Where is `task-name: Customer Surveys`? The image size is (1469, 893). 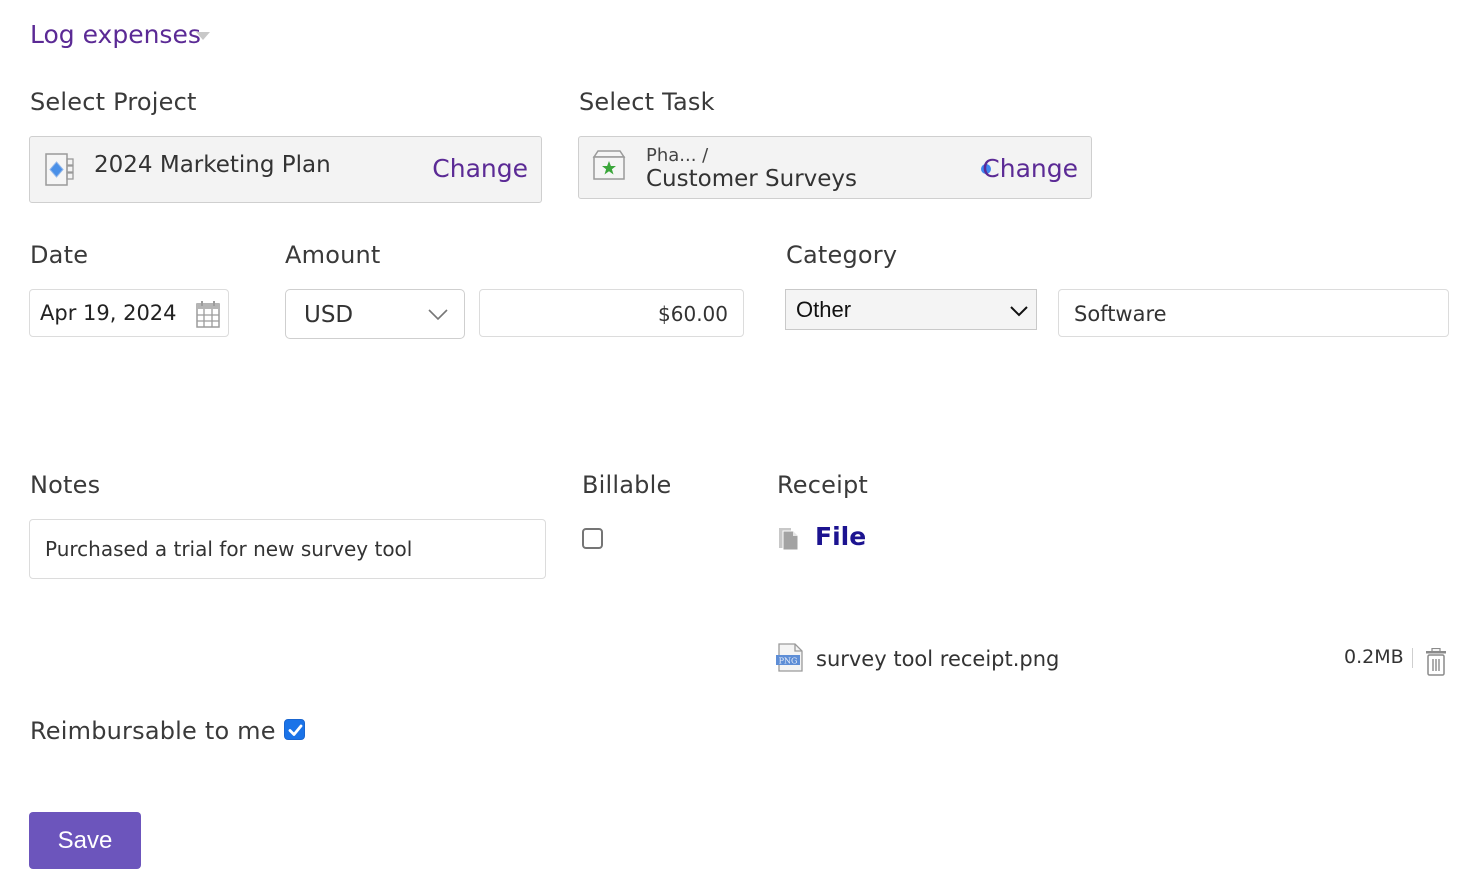
task-name: Customer Surveys is located at coordinates (752, 179).